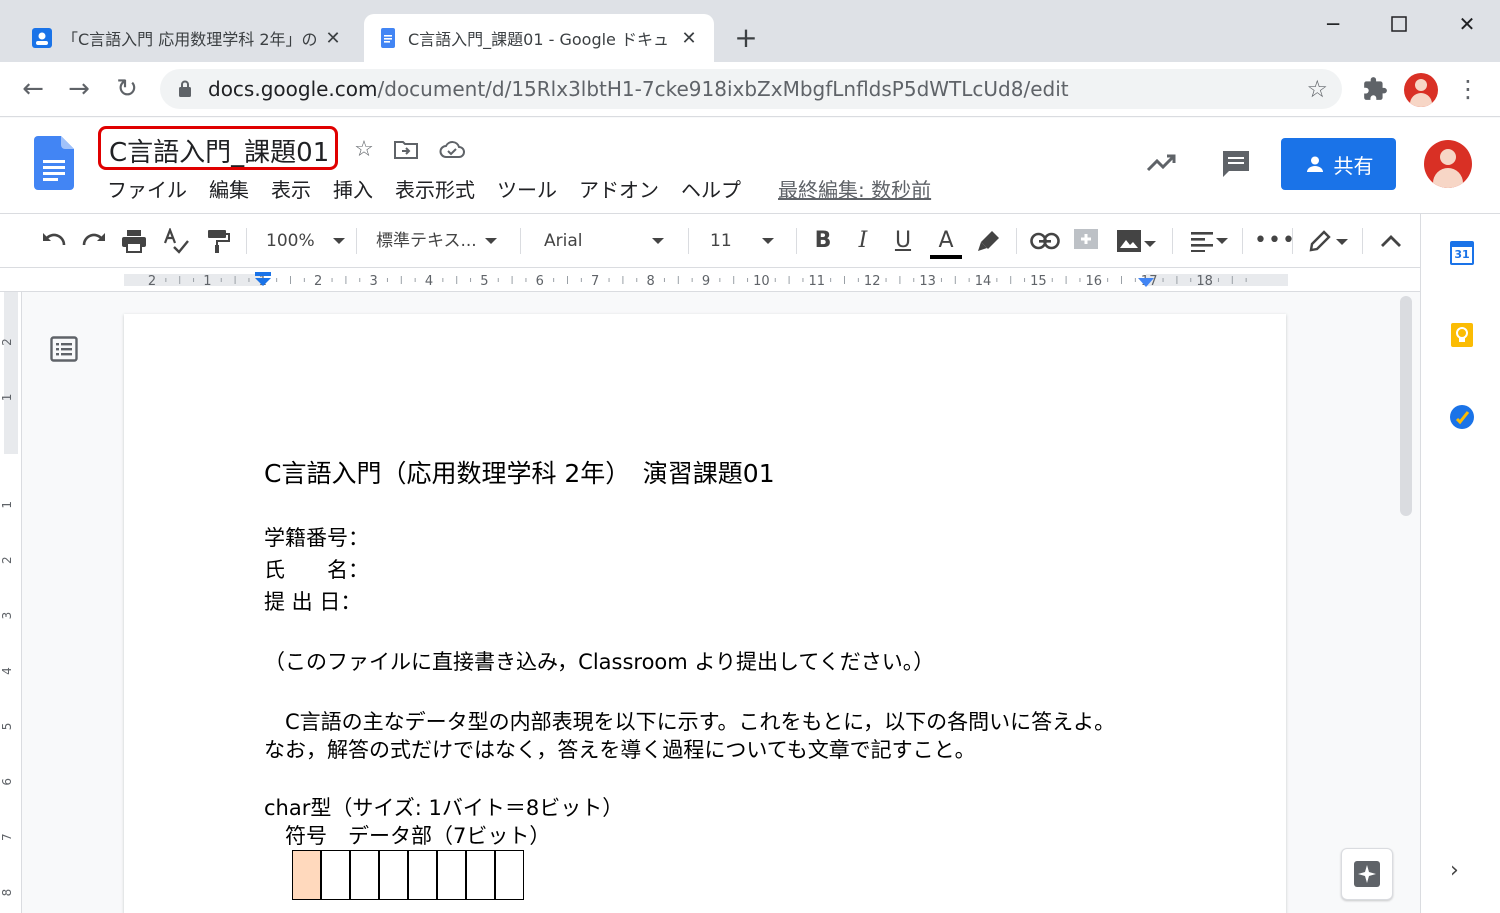  What do you see at coordinates (1462, 253) in the screenshot?
I see `calendar-icon: 31` at bounding box center [1462, 253].